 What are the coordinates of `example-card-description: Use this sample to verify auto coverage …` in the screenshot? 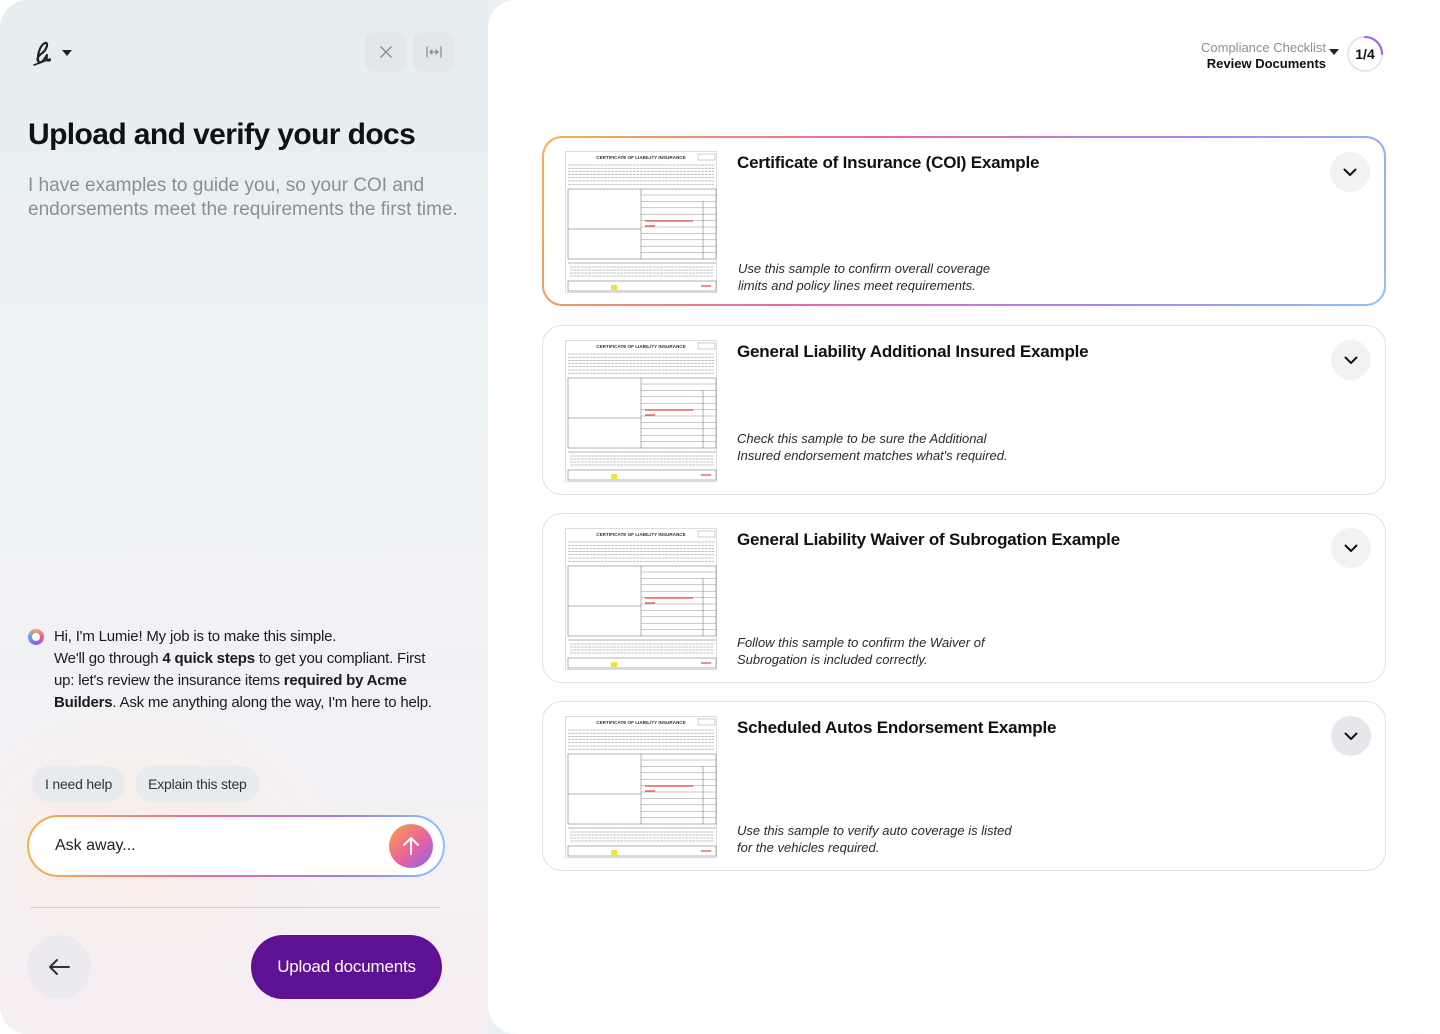 It's located at (874, 839).